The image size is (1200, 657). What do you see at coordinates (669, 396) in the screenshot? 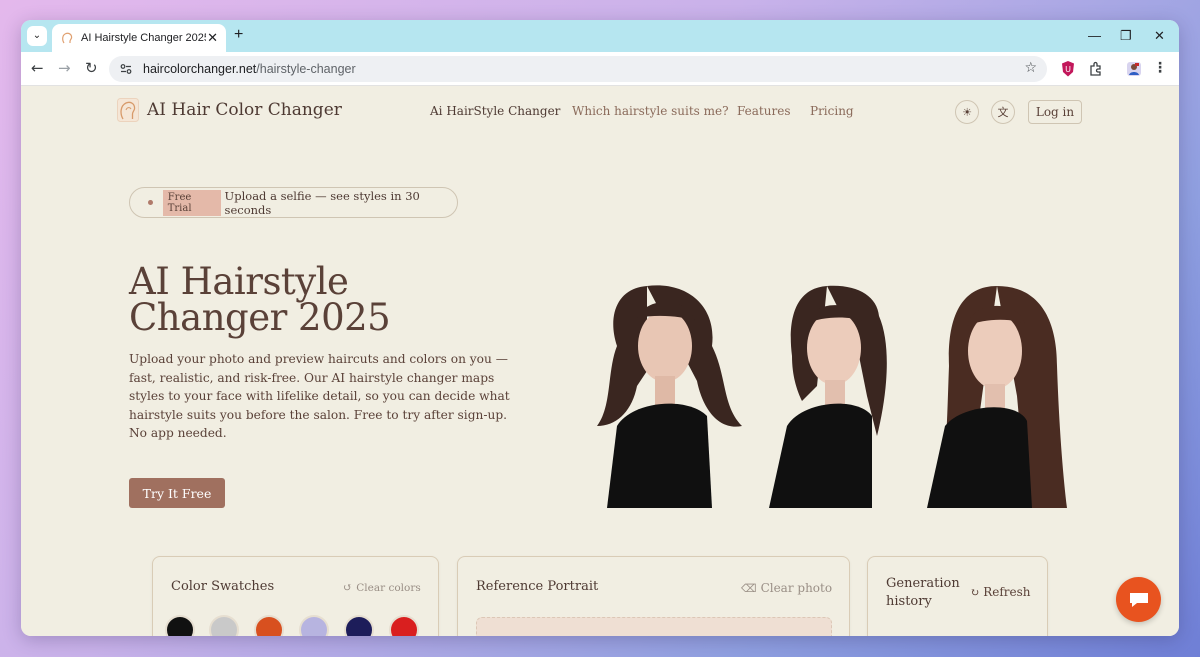
I see `portrait-wavy-shag` at bounding box center [669, 396].